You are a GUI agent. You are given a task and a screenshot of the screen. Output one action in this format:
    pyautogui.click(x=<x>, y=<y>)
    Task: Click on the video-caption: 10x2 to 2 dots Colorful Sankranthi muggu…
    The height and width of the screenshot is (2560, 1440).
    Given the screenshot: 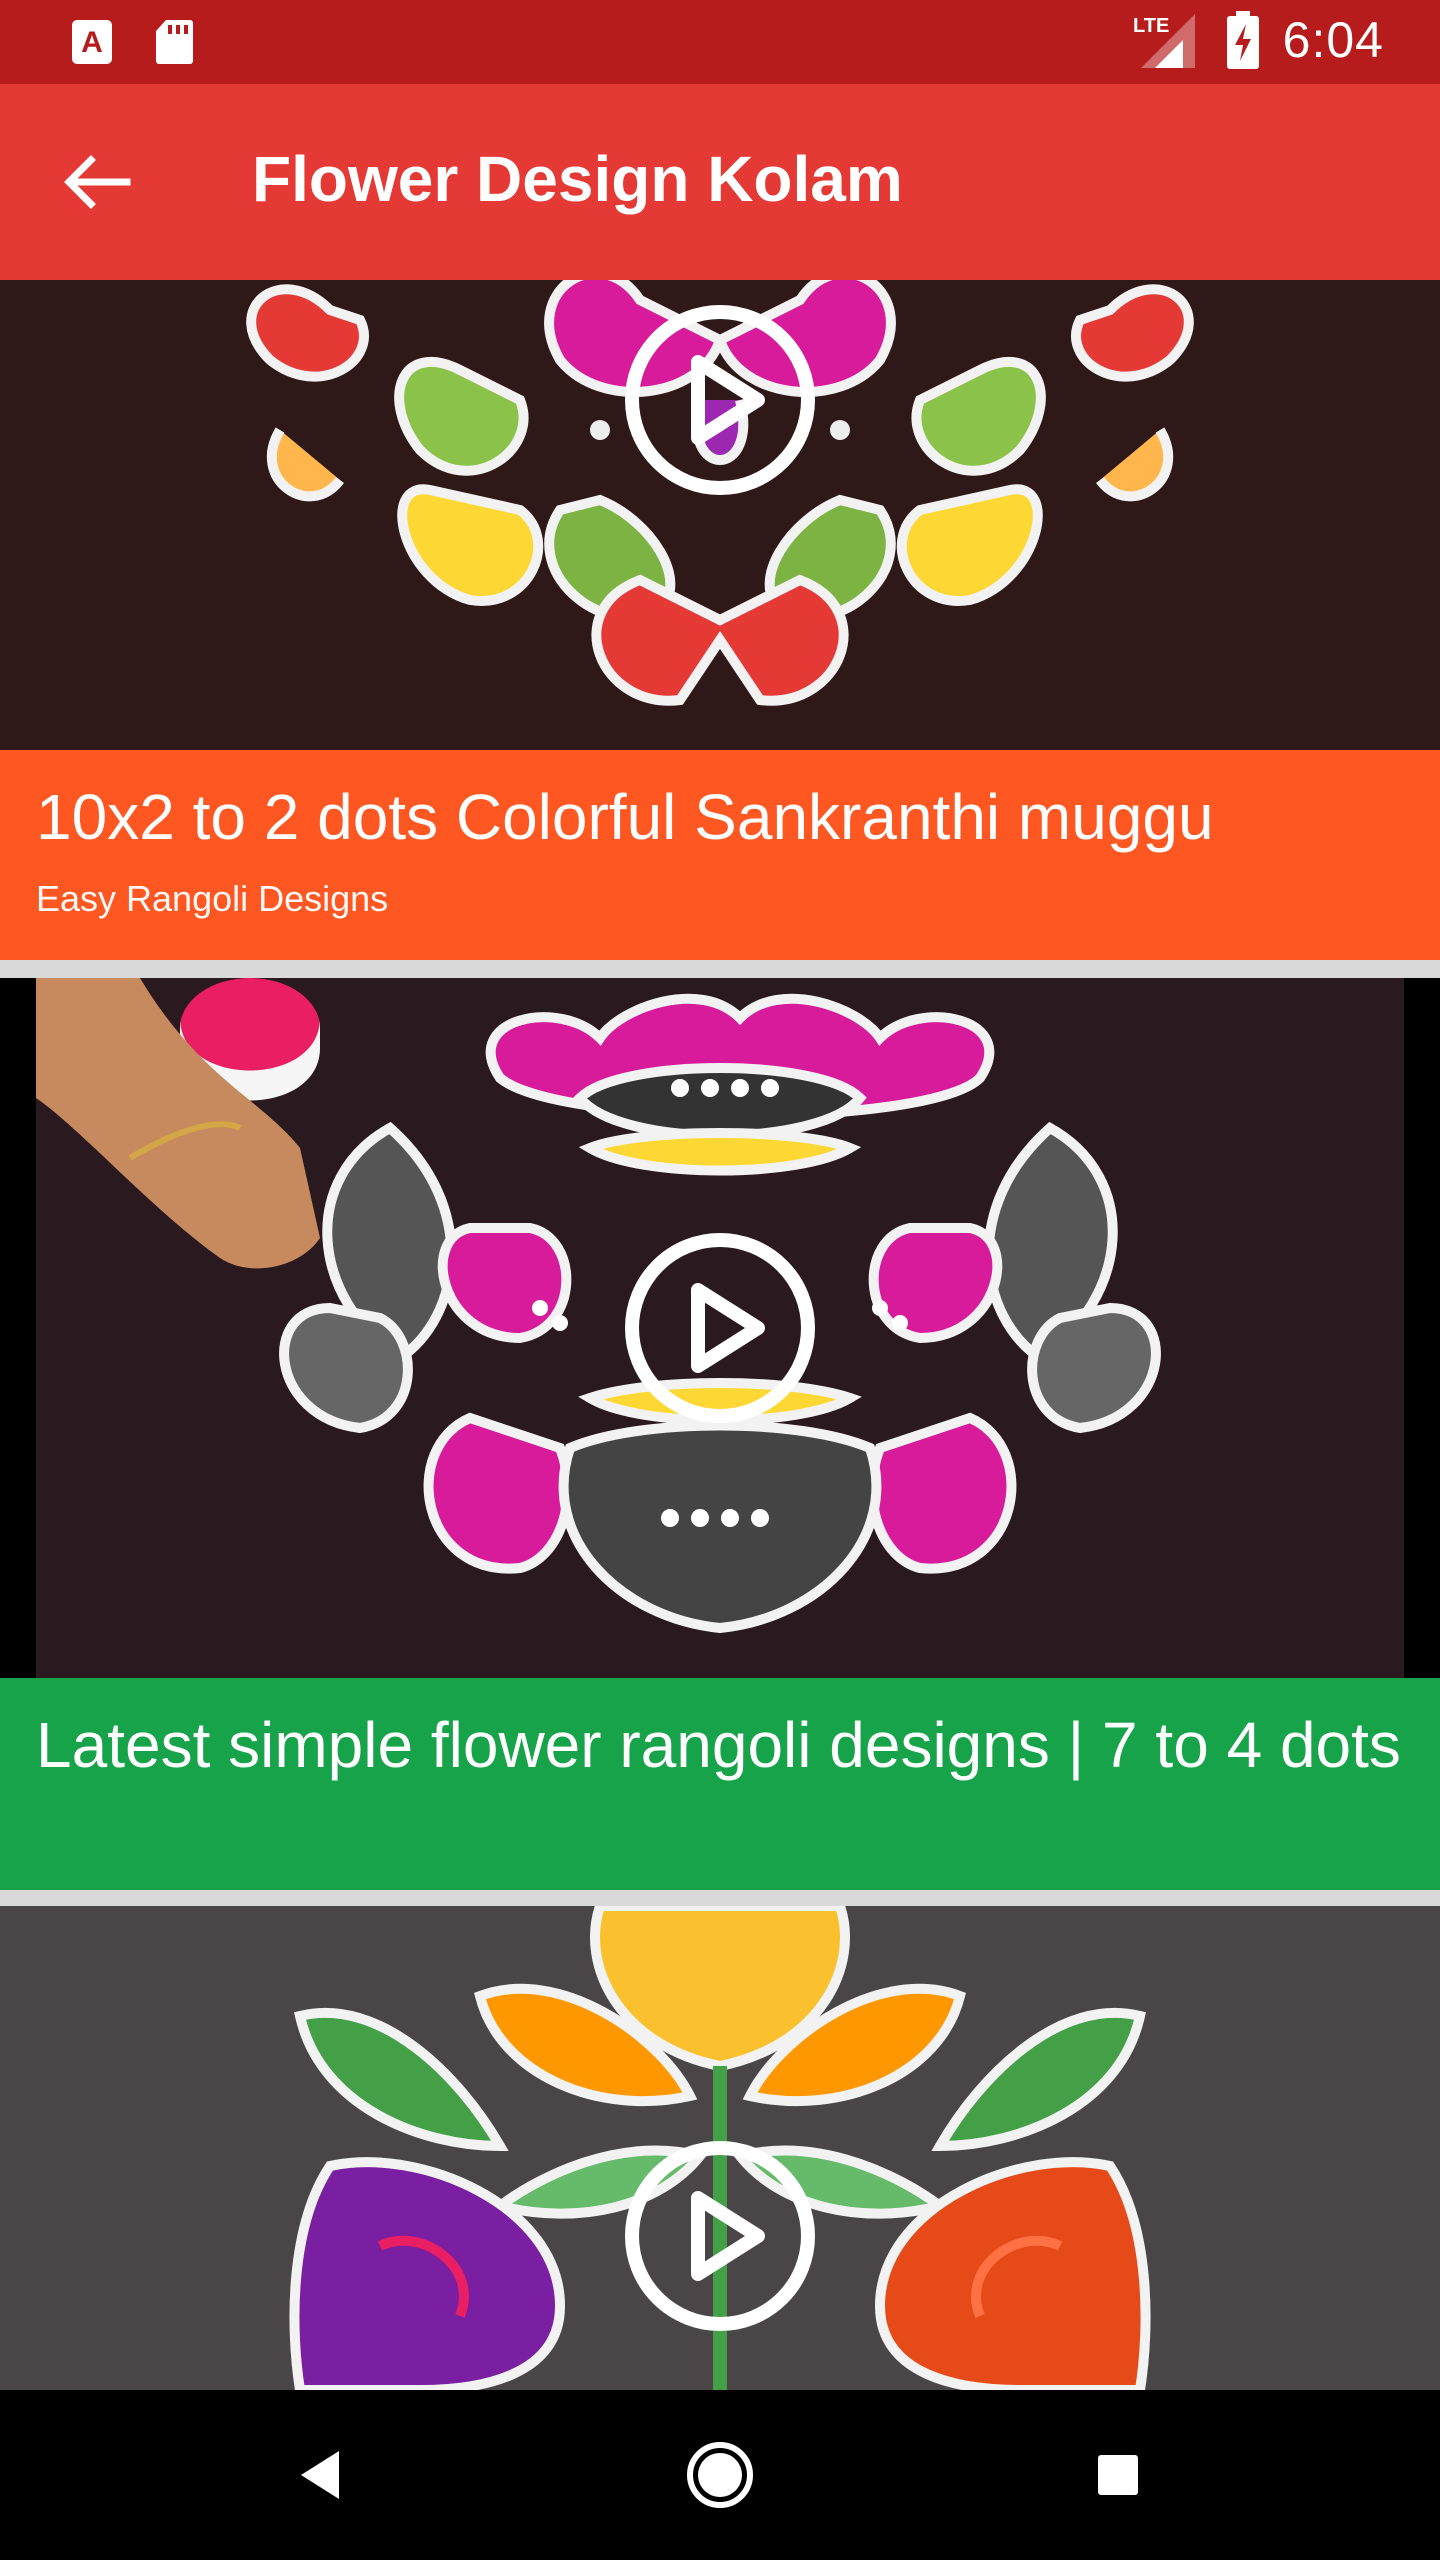 What is the action you would take?
    pyautogui.click(x=720, y=855)
    